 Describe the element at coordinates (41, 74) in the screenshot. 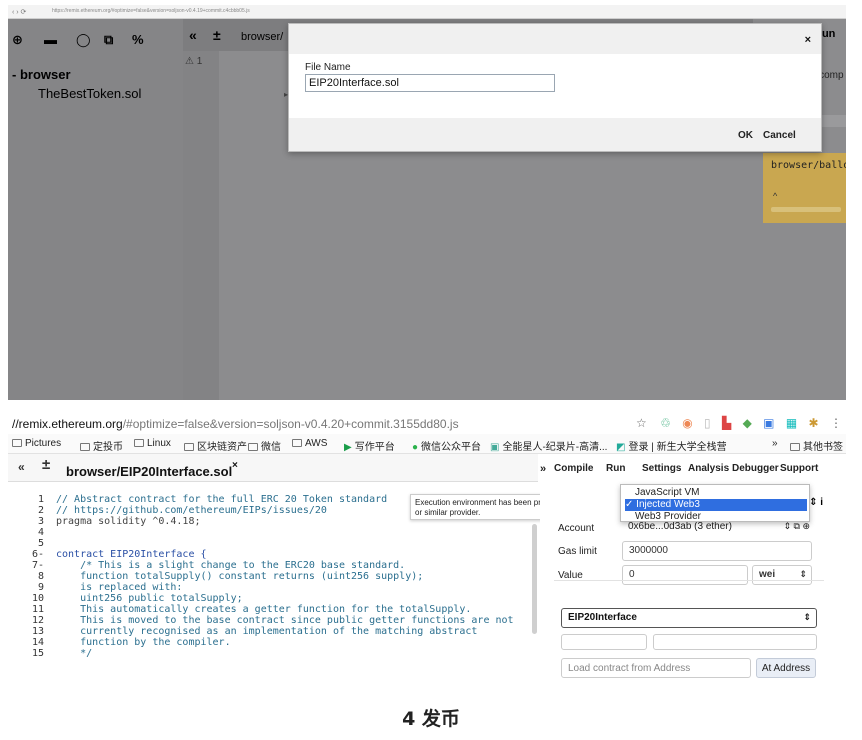

I see `file-tree-root: - browser` at that location.